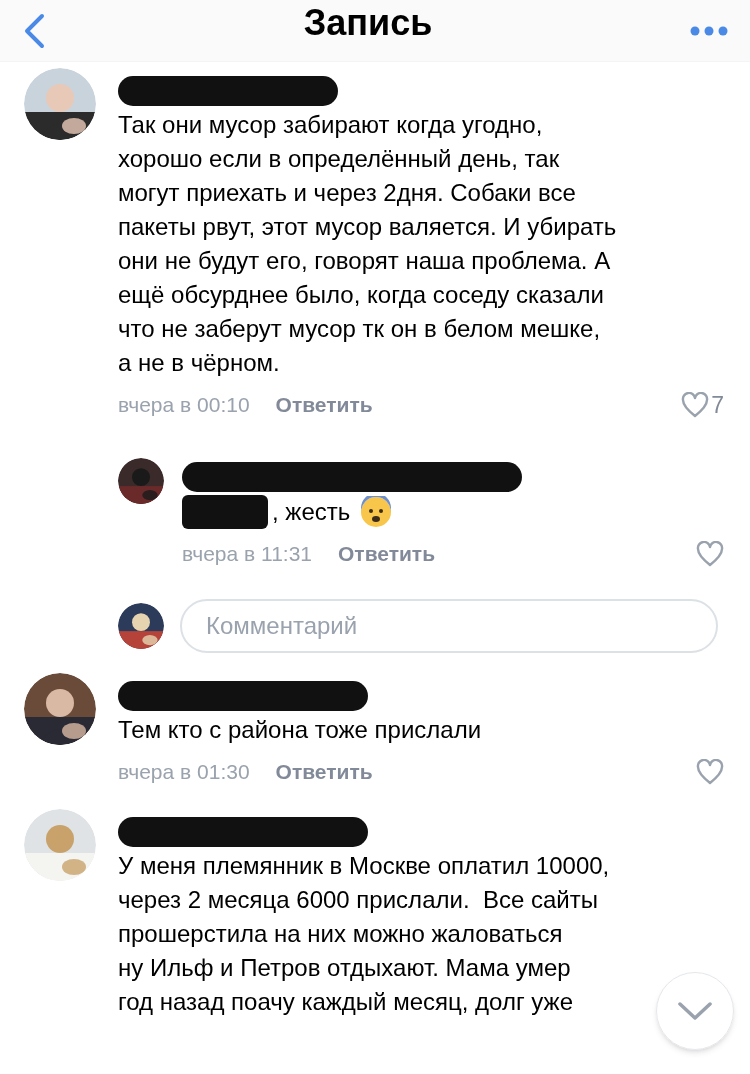 Image resolution: width=750 pixels, height=1074 pixels. I want to click on chevron-down-icon, so click(695, 1011).